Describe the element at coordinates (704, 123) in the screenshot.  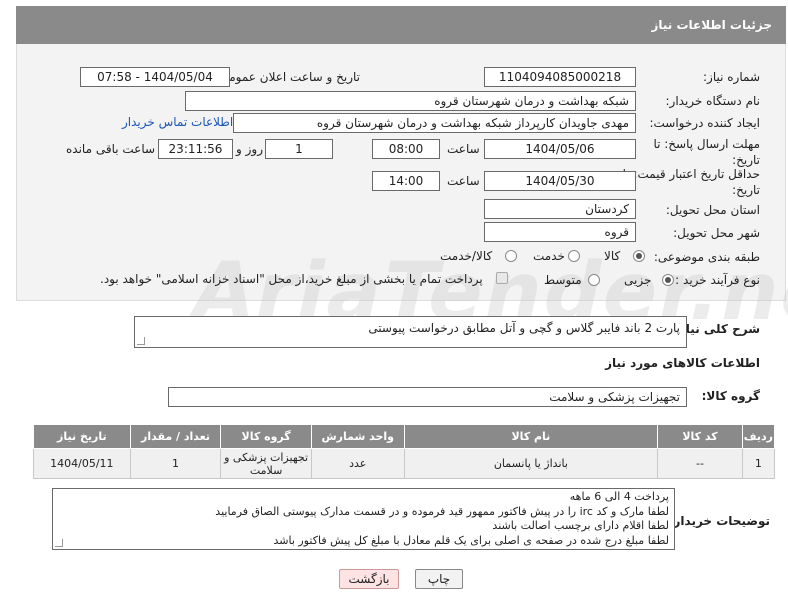
I see `creator-label: ایجاد کننده درخواست:` at that location.